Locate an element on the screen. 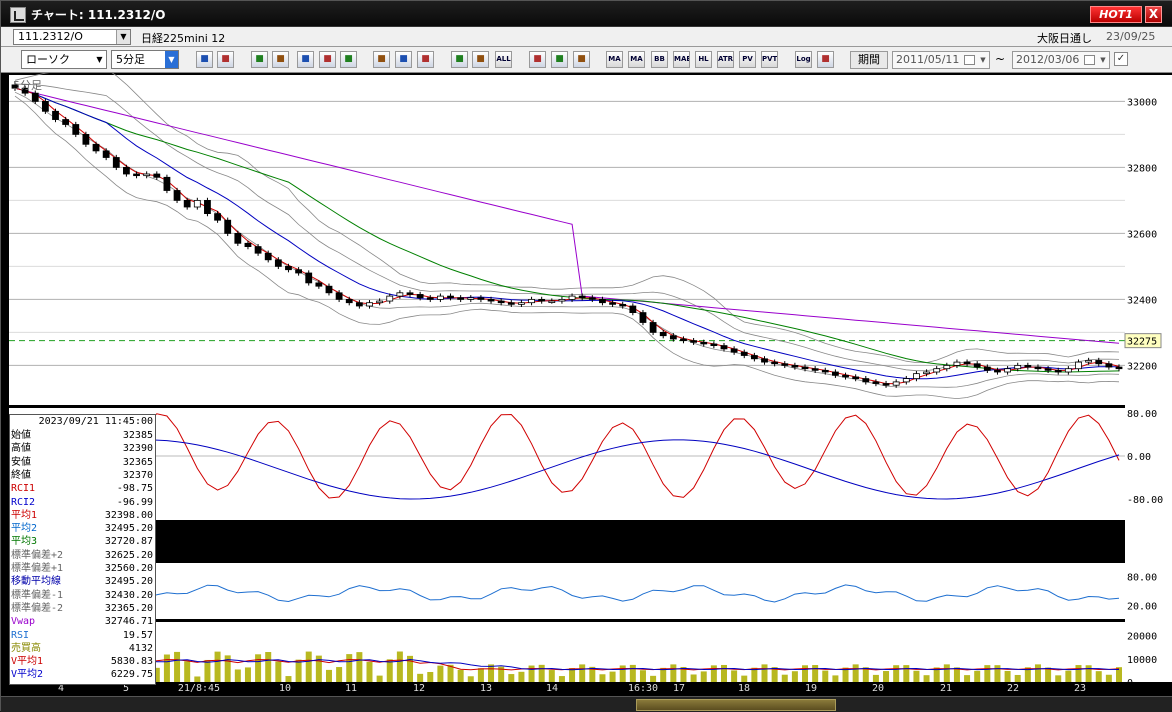 This screenshot has height=712, width=1172. time-tick-label: 17 is located at coordinates (679, 688).